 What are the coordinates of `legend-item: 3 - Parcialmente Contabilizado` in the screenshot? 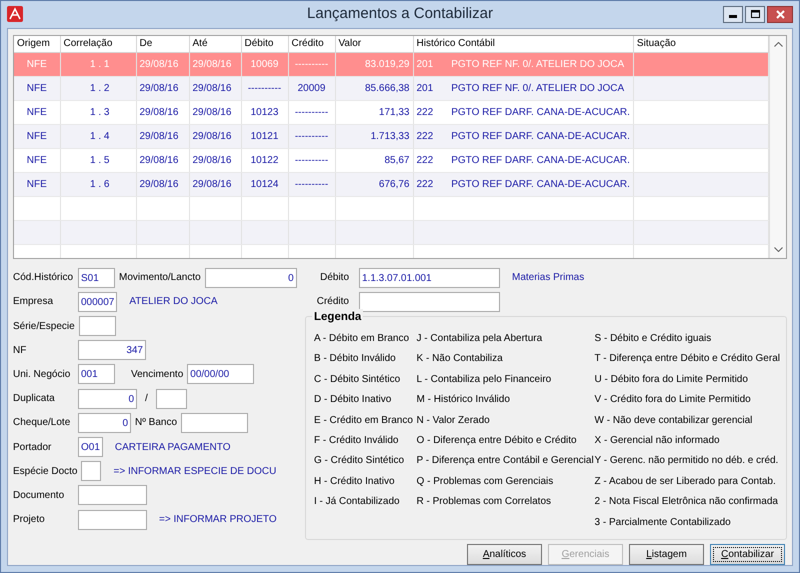 It's located at (663, 523).